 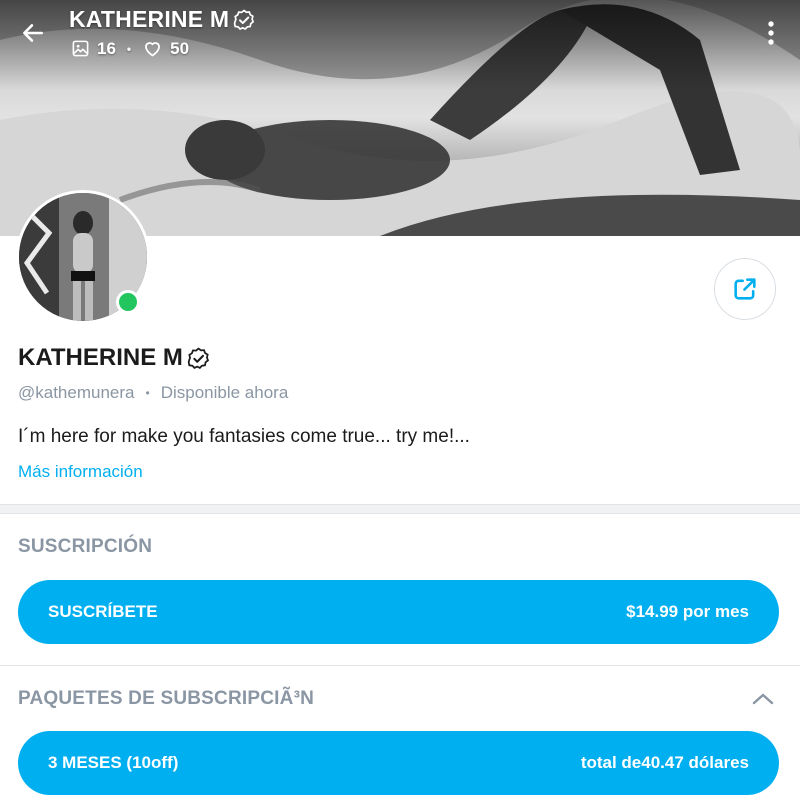 I want to click on share-icon, so click(x=745, y=289).